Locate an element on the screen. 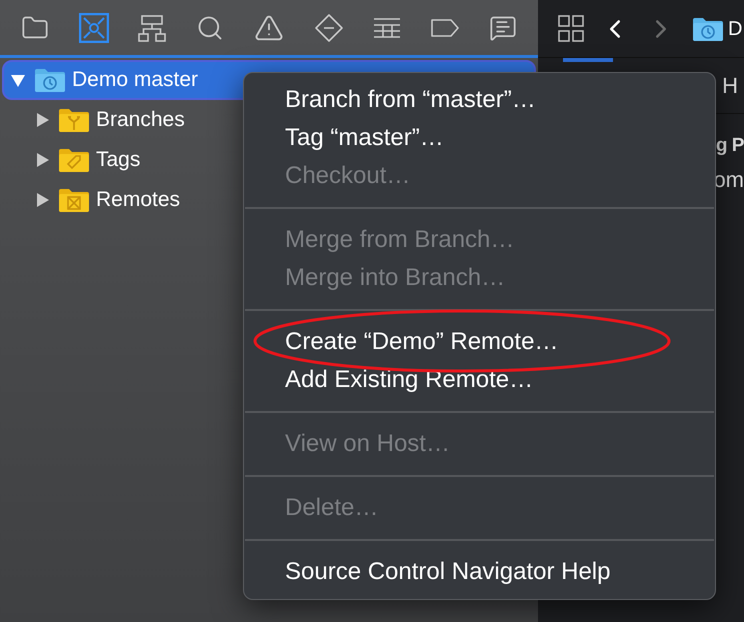 This screenshot has width=744, height=622. tree-label: Remotes is located at coordinates (138, 200).